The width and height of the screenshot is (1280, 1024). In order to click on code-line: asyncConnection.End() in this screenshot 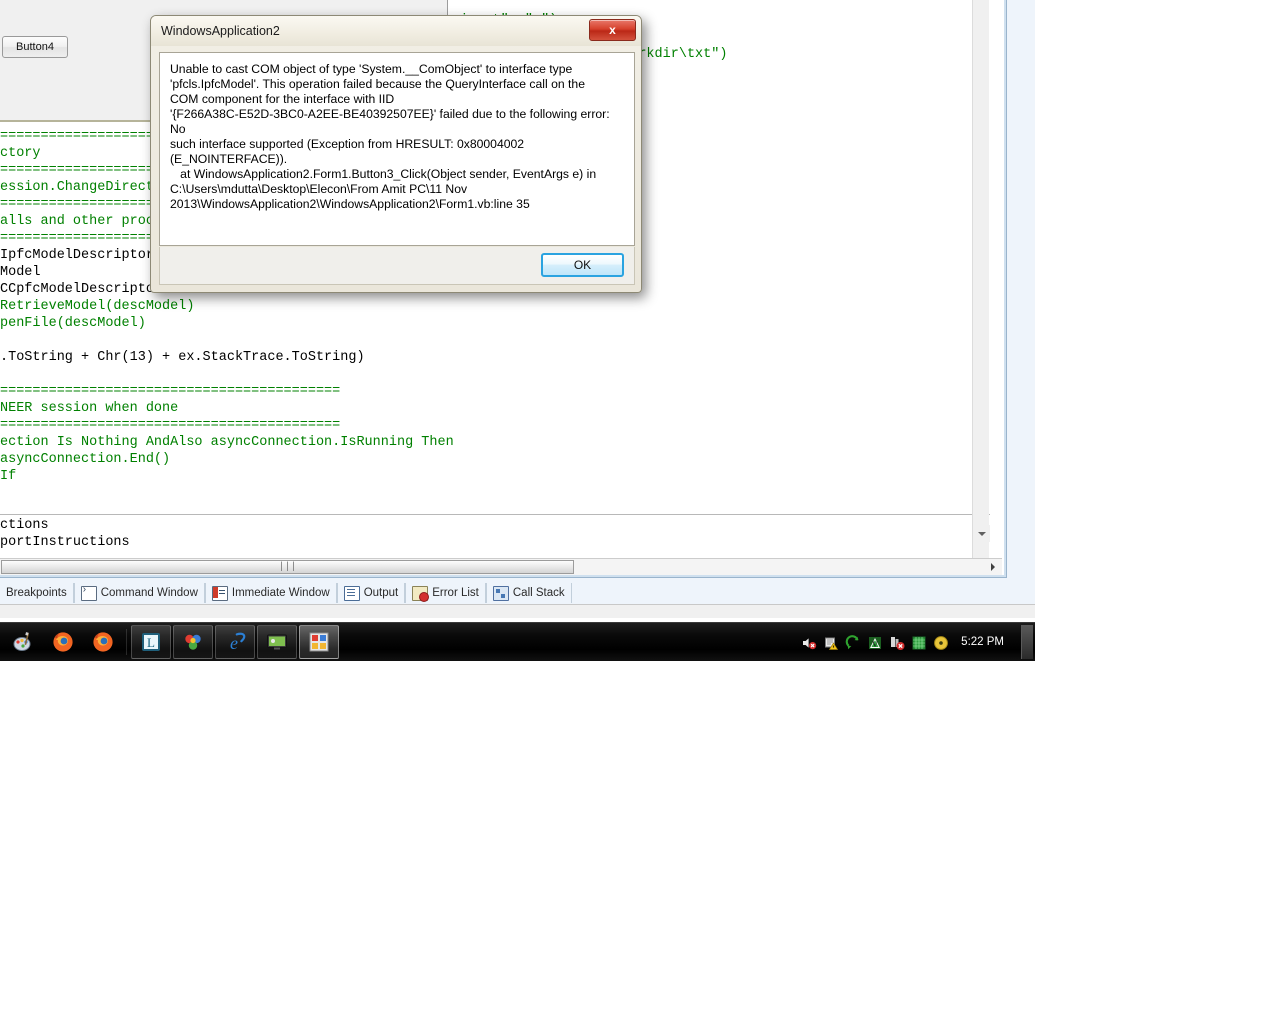, I will do `click(85, 459)`.